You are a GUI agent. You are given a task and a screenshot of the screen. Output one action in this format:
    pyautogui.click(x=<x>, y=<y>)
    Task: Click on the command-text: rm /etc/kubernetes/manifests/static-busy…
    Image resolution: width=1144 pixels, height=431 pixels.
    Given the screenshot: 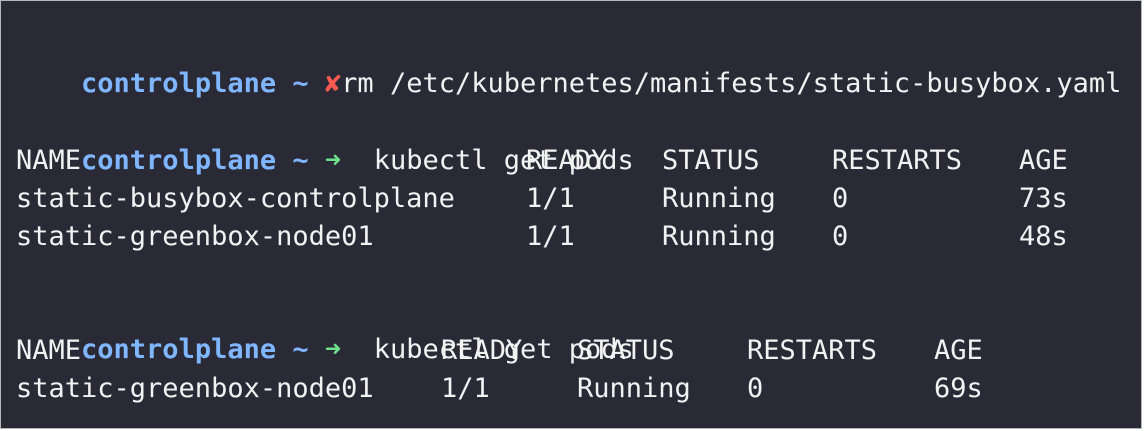 What is the action you would take?
    pyautogui.click(x=731, y=83)
    